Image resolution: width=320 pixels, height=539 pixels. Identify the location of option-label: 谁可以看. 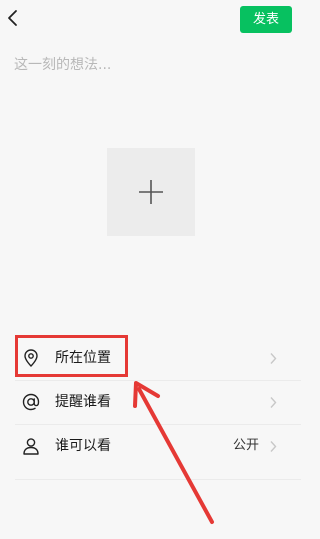
(83, 446).